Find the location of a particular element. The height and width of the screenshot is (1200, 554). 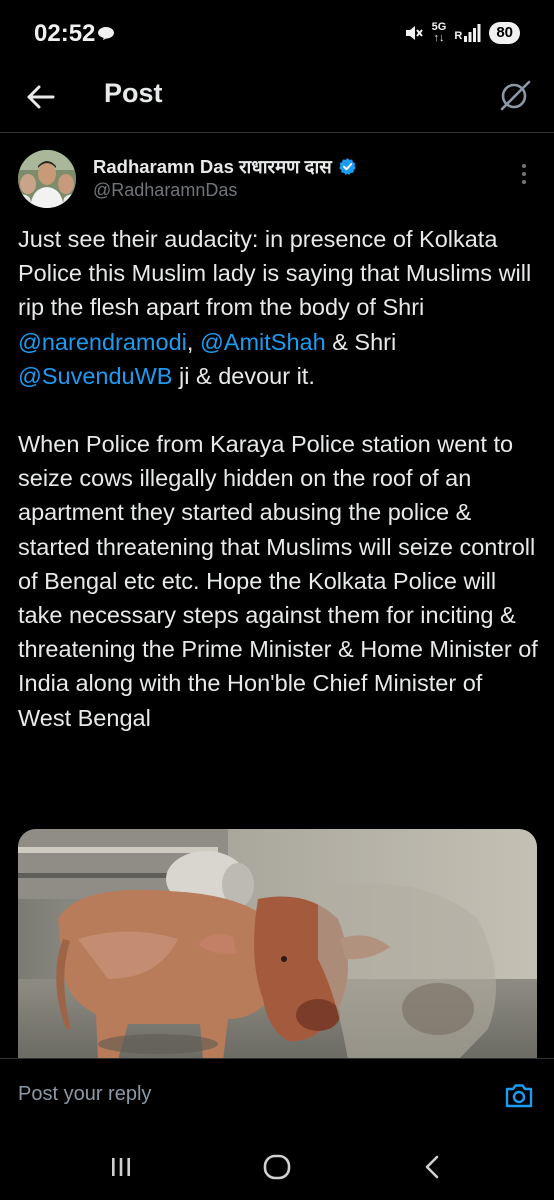

battery-level: 80 is located at coordinates (504, 33).